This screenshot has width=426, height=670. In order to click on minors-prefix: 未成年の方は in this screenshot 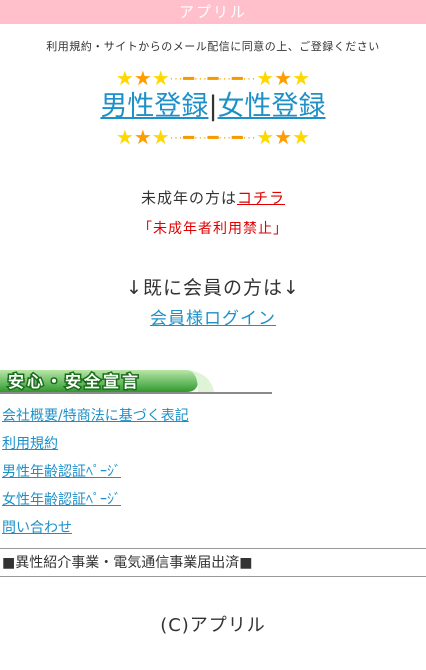, I will do `click(188, 198)`.